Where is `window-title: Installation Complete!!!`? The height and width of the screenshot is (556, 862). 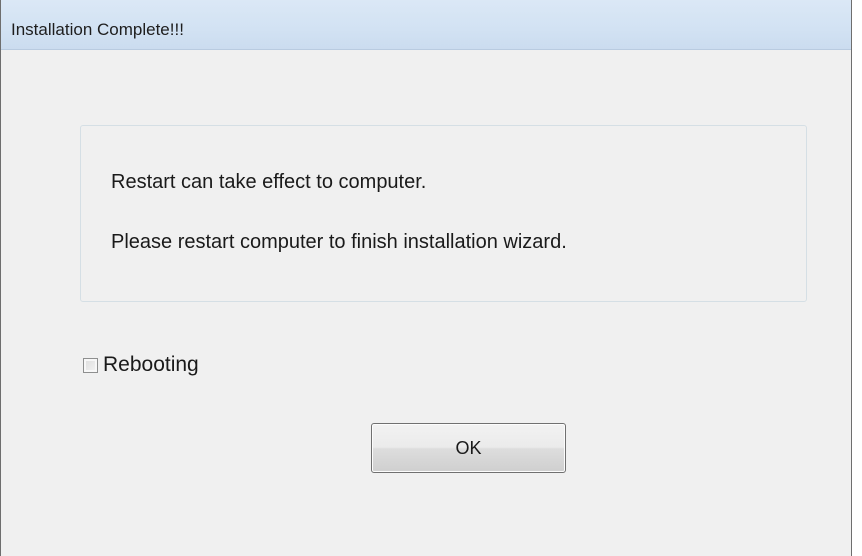 window-title: Installation Complete!!! is located at coordinates (97, 29).